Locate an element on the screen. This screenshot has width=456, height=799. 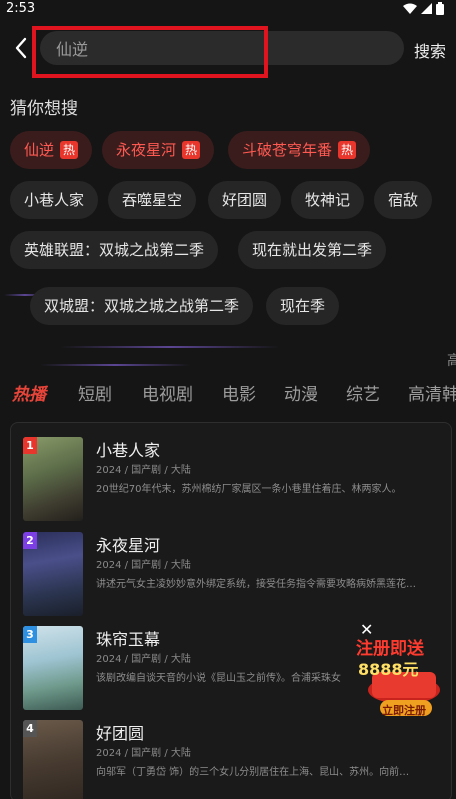
item-title: 永夜星河 is located at coordinates (128, 545).